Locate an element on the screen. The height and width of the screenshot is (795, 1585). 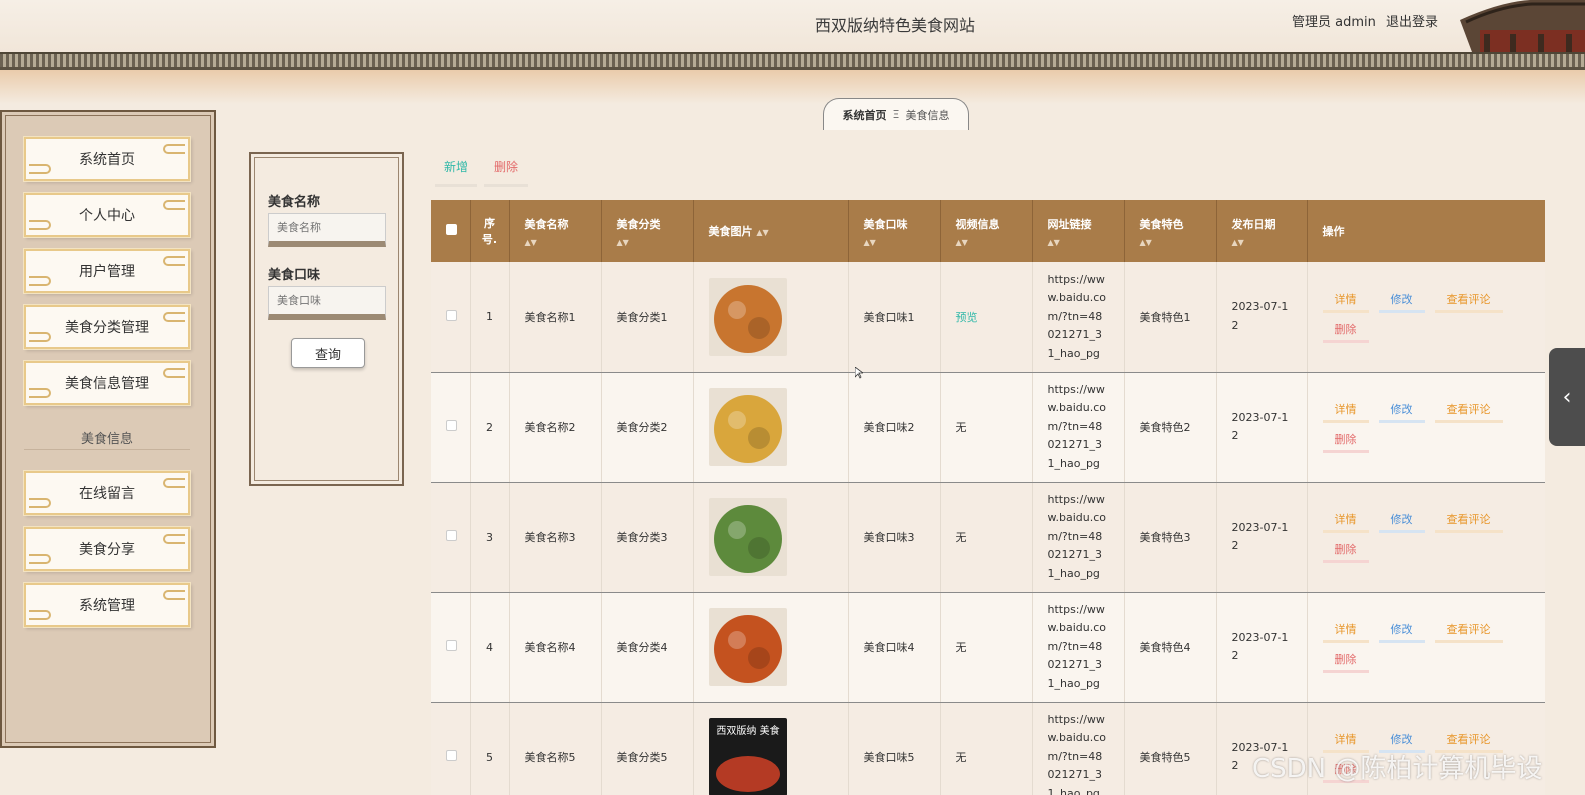
select-all-checkbox is located at coordinates (451, 229).